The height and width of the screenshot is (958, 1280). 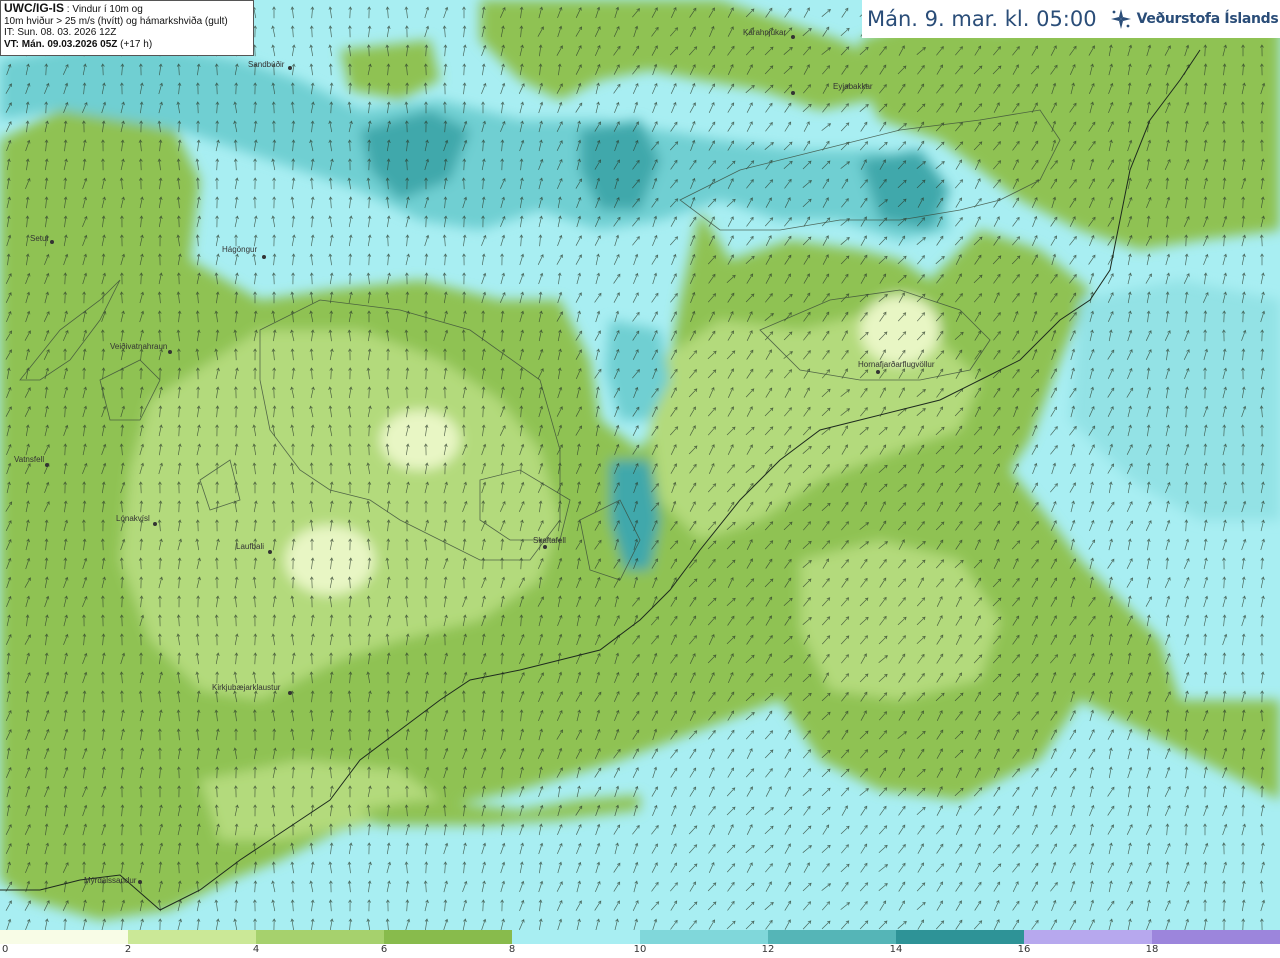 What do you see at coordinates (34, 8) in the screenshot?
I see `model-name: UWC/IG-IS` at bounding box center [34, 8].